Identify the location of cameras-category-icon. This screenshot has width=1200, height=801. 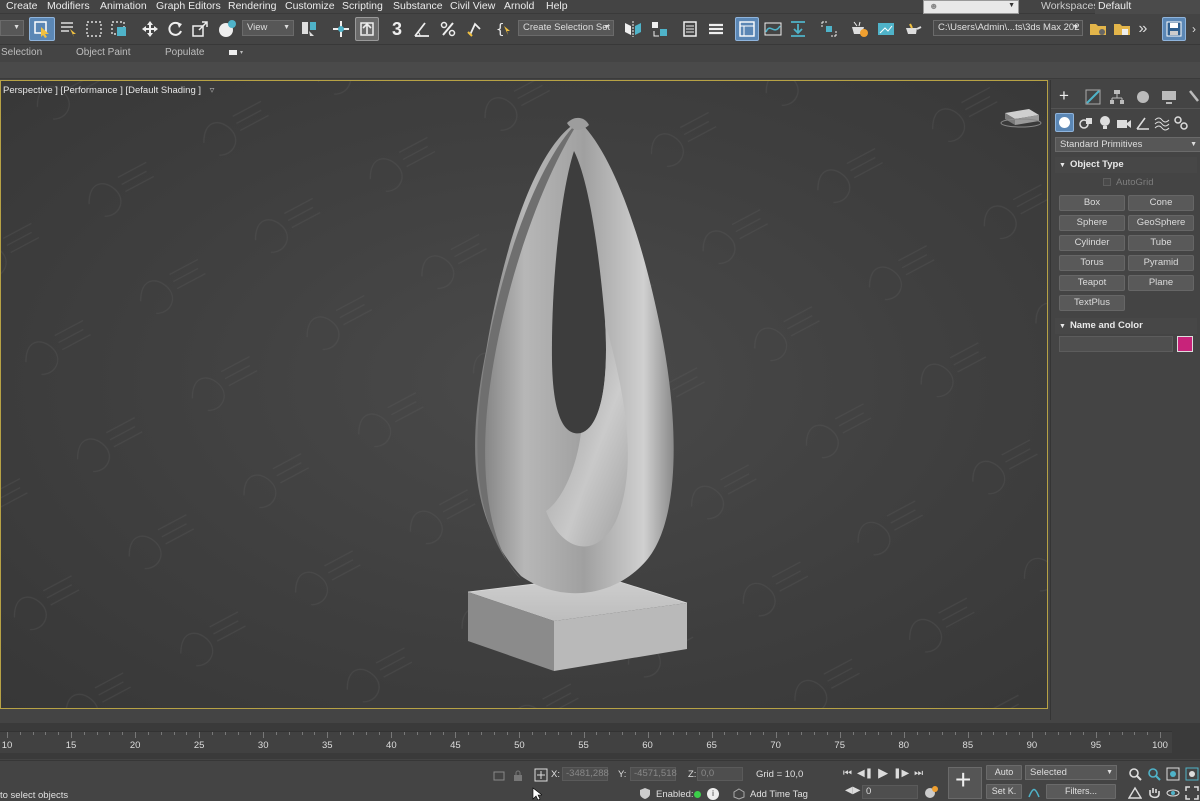
(1124, 123).